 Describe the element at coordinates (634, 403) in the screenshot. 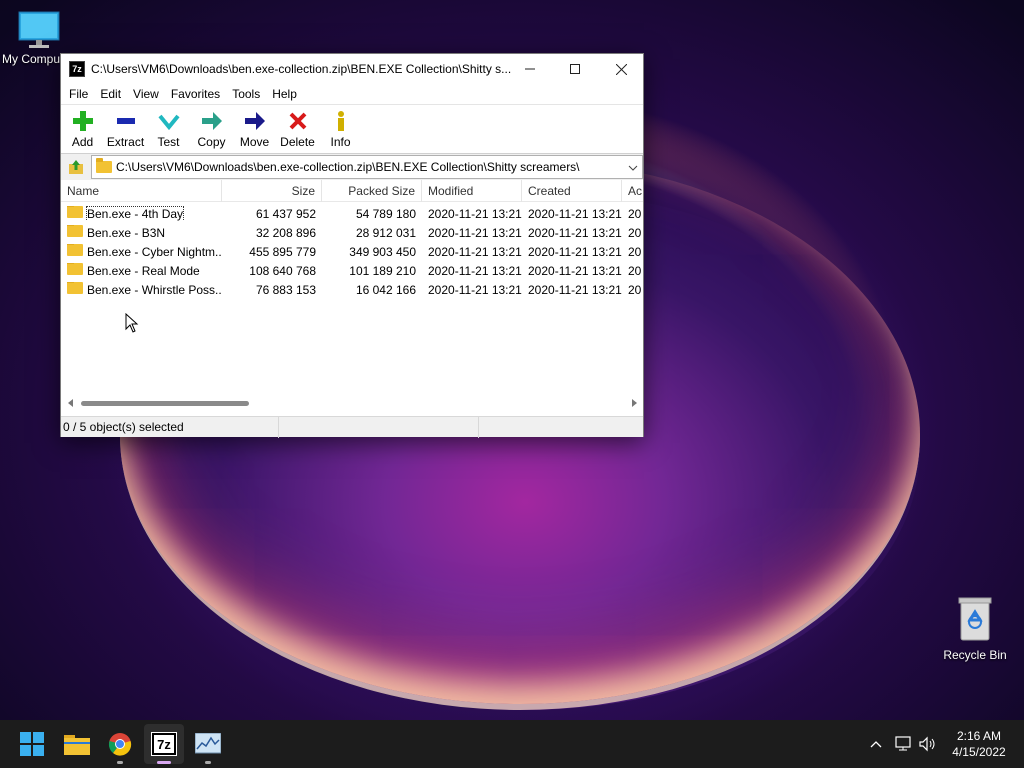

I see `scroll-right-icon` at that location.